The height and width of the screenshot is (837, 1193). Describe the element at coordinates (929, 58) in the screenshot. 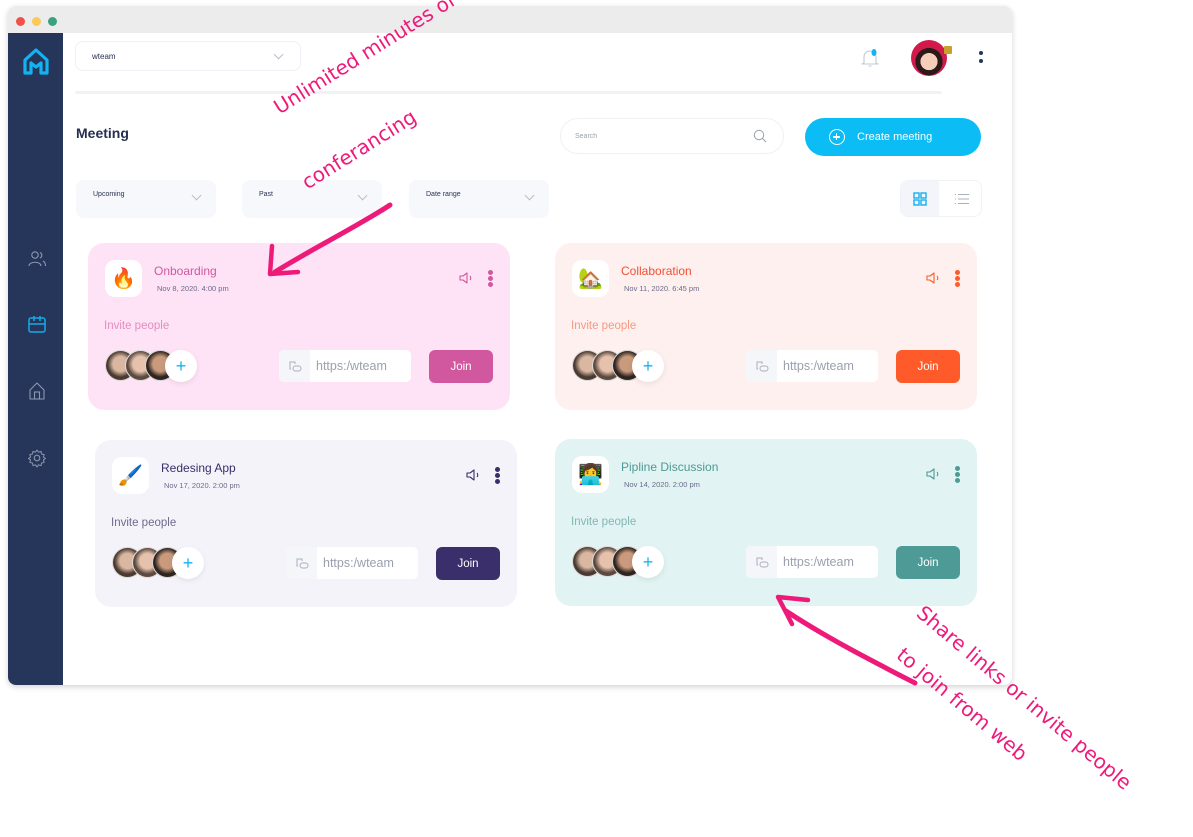

I see `user-avatar` at that location.